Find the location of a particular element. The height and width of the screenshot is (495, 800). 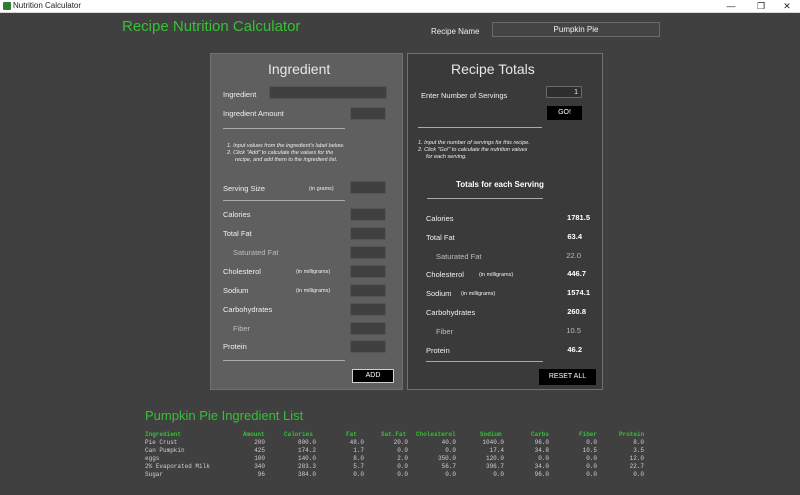

table-cell: 2% Evaporated Milk is located at coordinates (177, 466).